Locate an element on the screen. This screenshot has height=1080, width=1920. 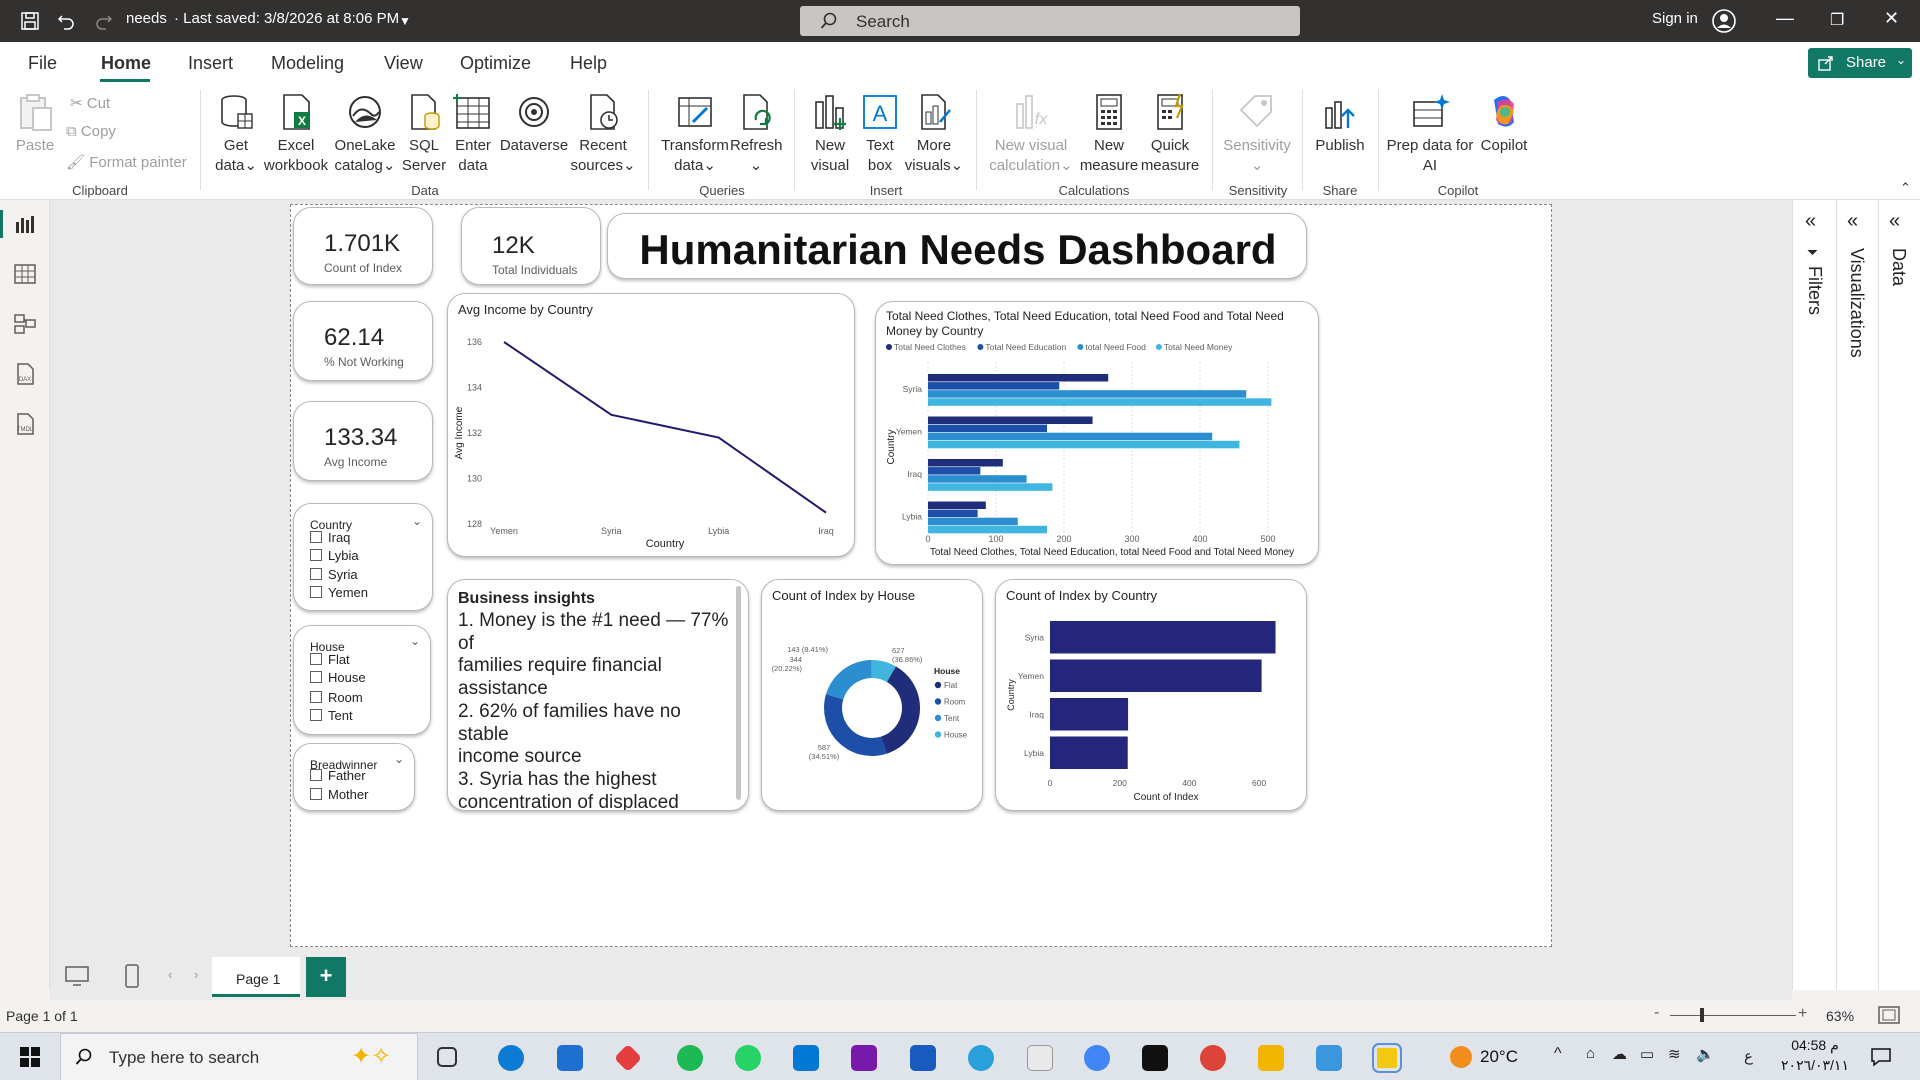
menu-view: View is located at coordinates (403, 63).